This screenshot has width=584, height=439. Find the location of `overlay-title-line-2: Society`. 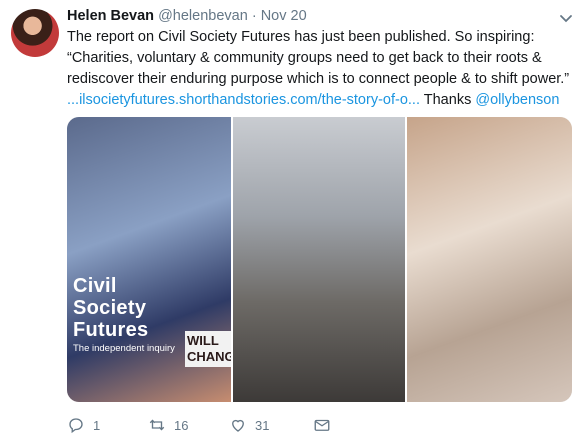

overlay-title-line-2: Society is located at coordinates (110, 308).